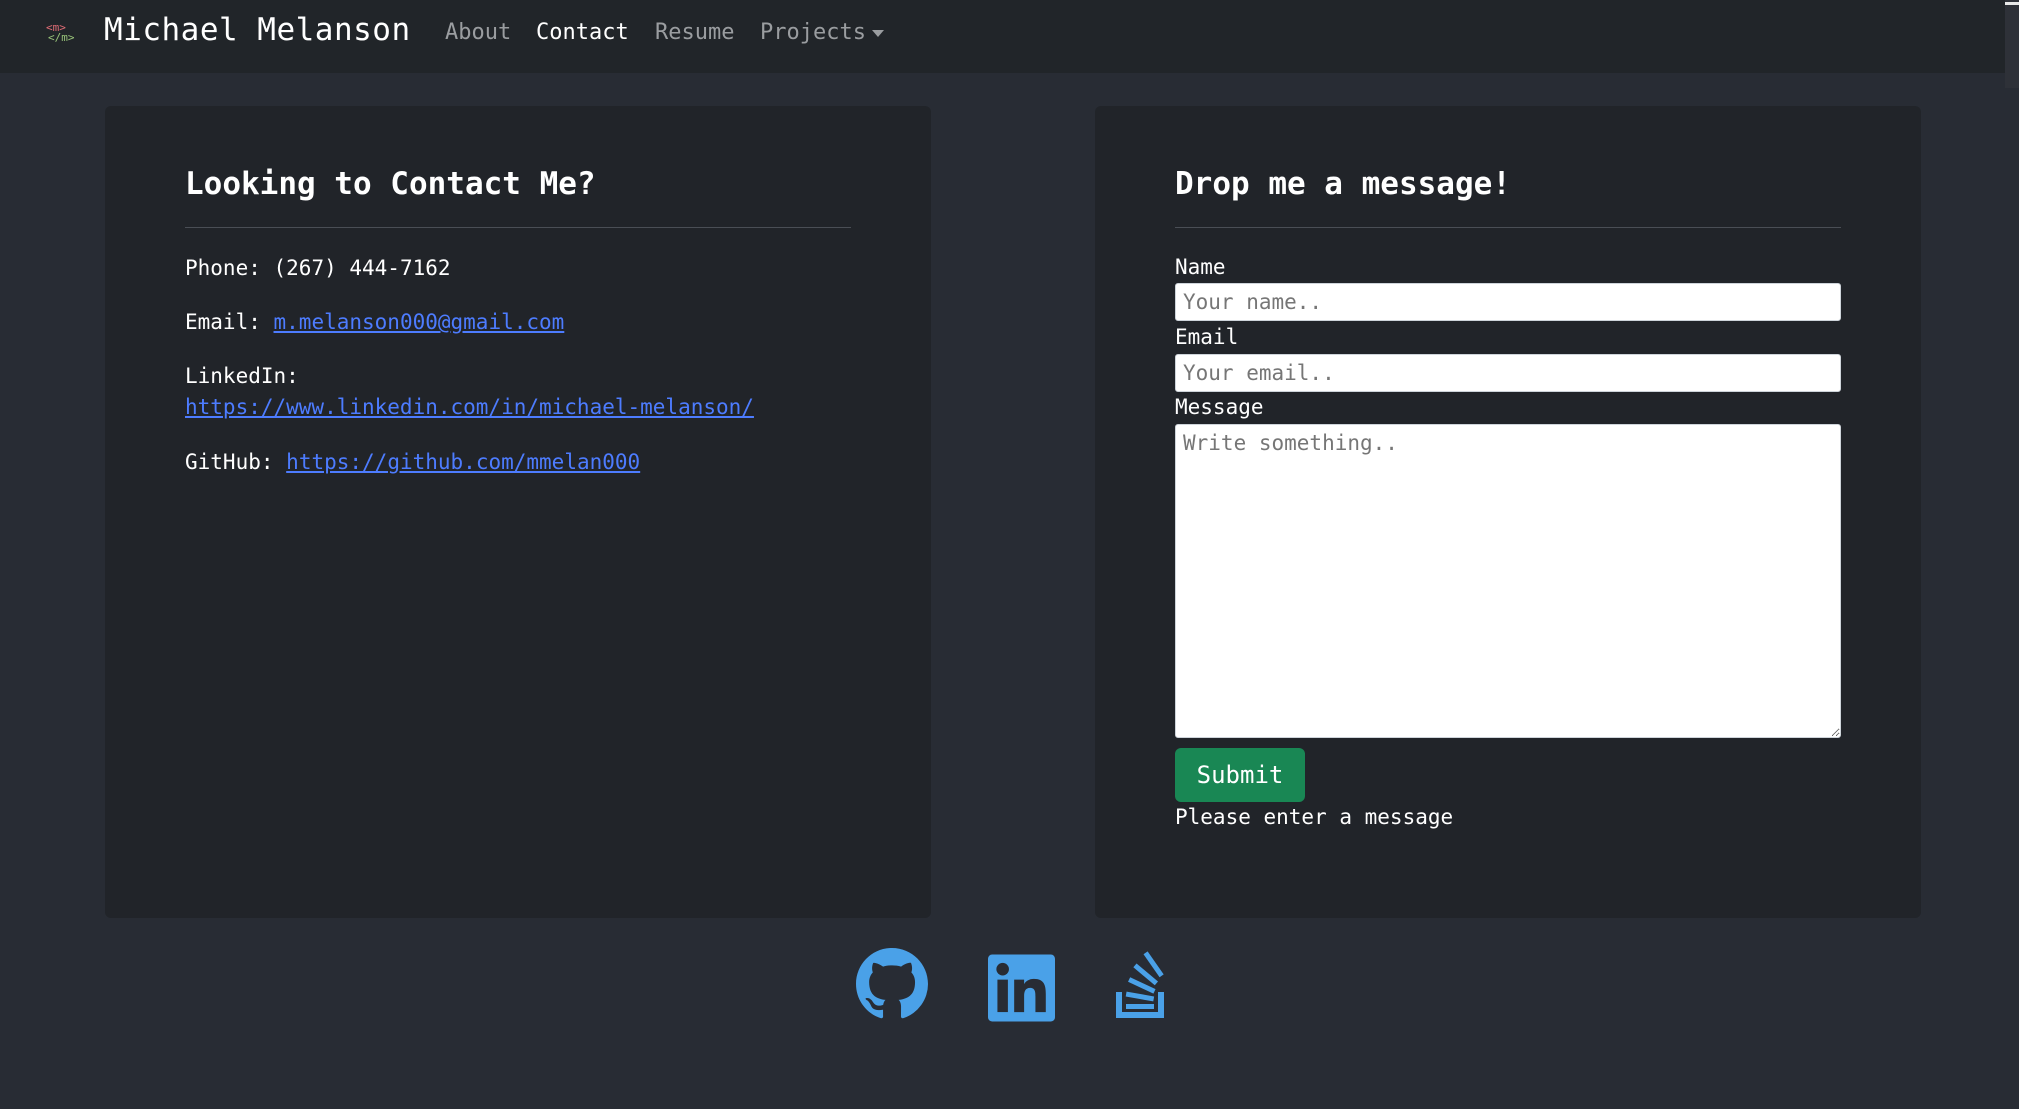 The height and width of the screenshot is (1109, 2019). Describe the element at coordinates (1240, 775) in the screenshot. I see `submit-button: Submit` at that location.